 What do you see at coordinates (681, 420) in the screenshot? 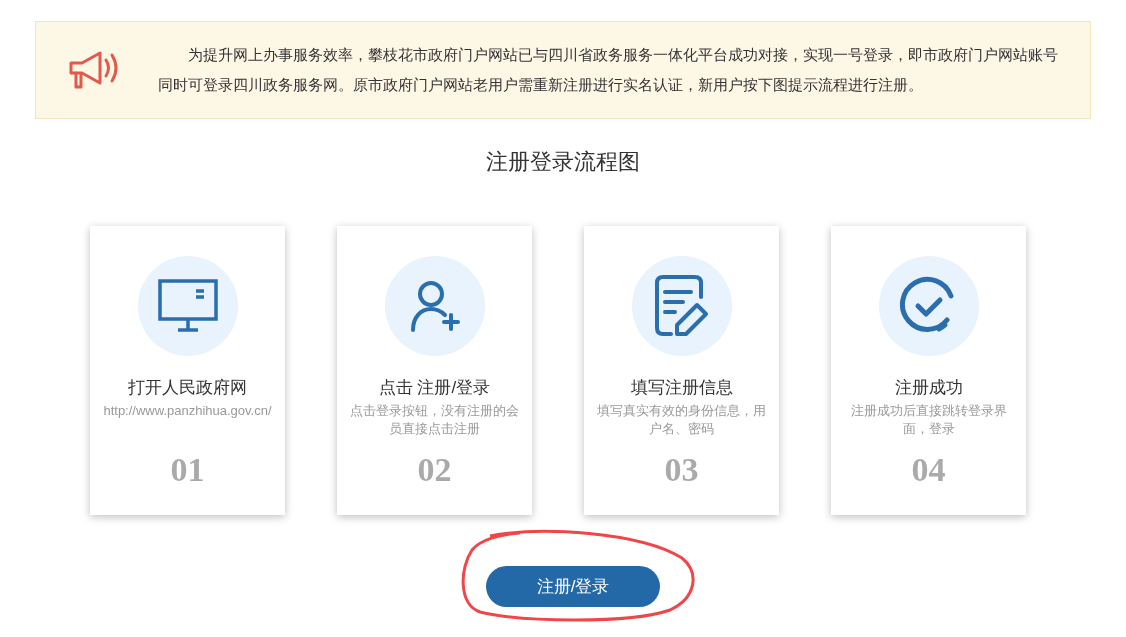
I see `step-description: 填写真实有效的身份信息，用户名、密码` at bounding box center [681, 420].